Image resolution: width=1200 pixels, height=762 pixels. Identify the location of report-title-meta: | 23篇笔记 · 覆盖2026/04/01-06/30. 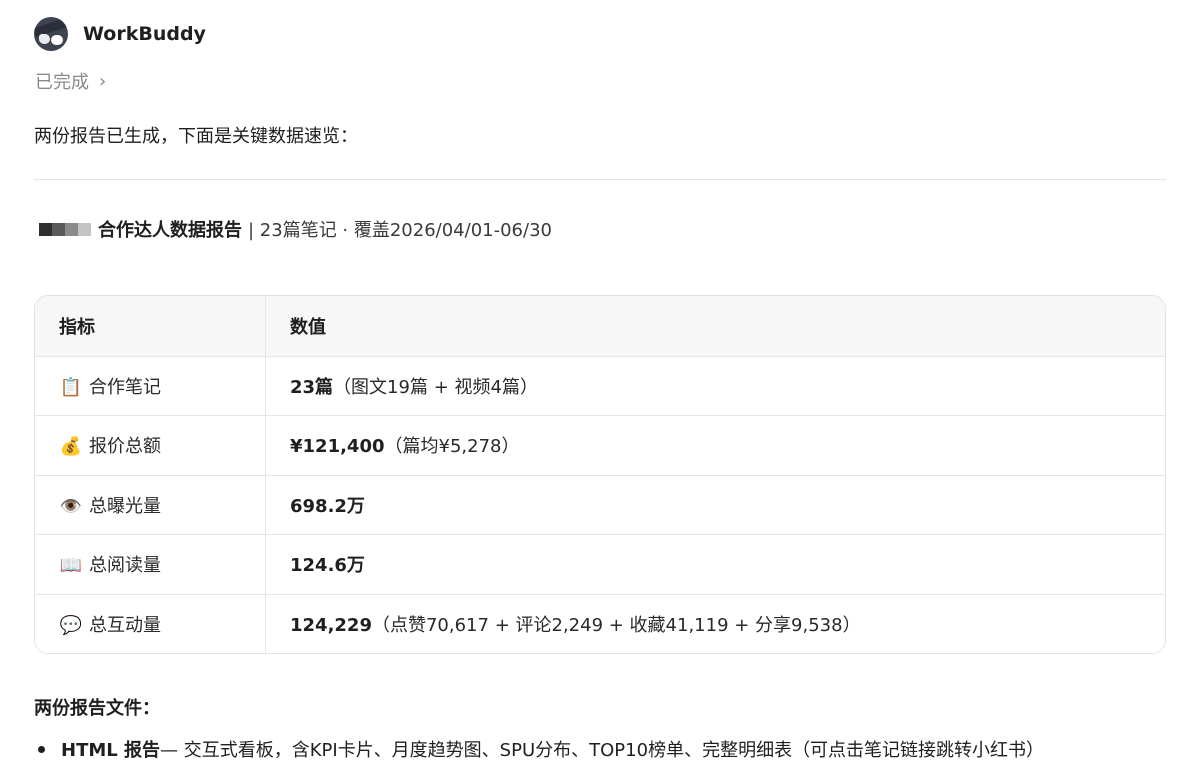
(400, 230).